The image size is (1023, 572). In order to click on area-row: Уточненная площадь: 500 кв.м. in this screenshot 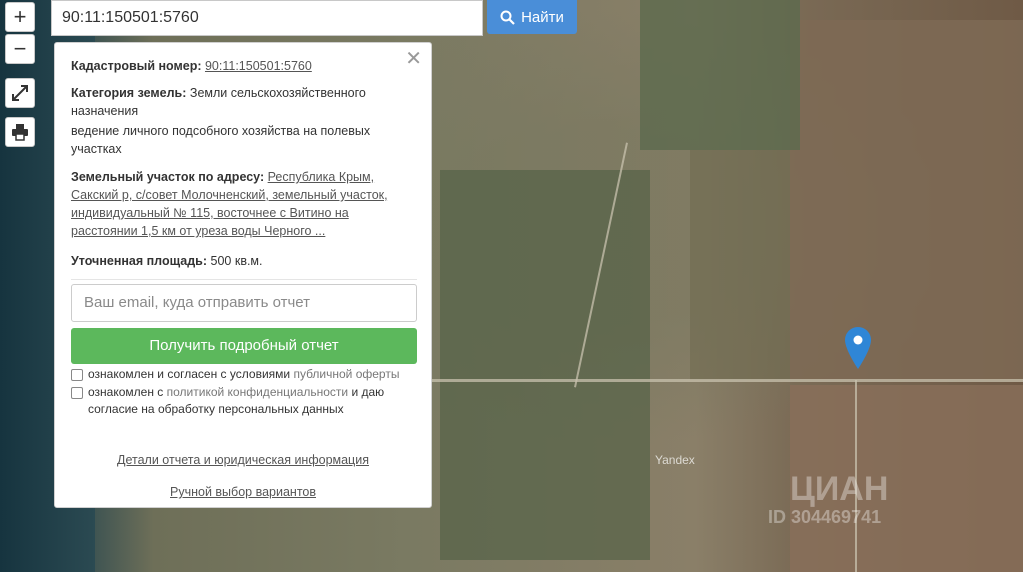, I will do `click(236, 261)`.